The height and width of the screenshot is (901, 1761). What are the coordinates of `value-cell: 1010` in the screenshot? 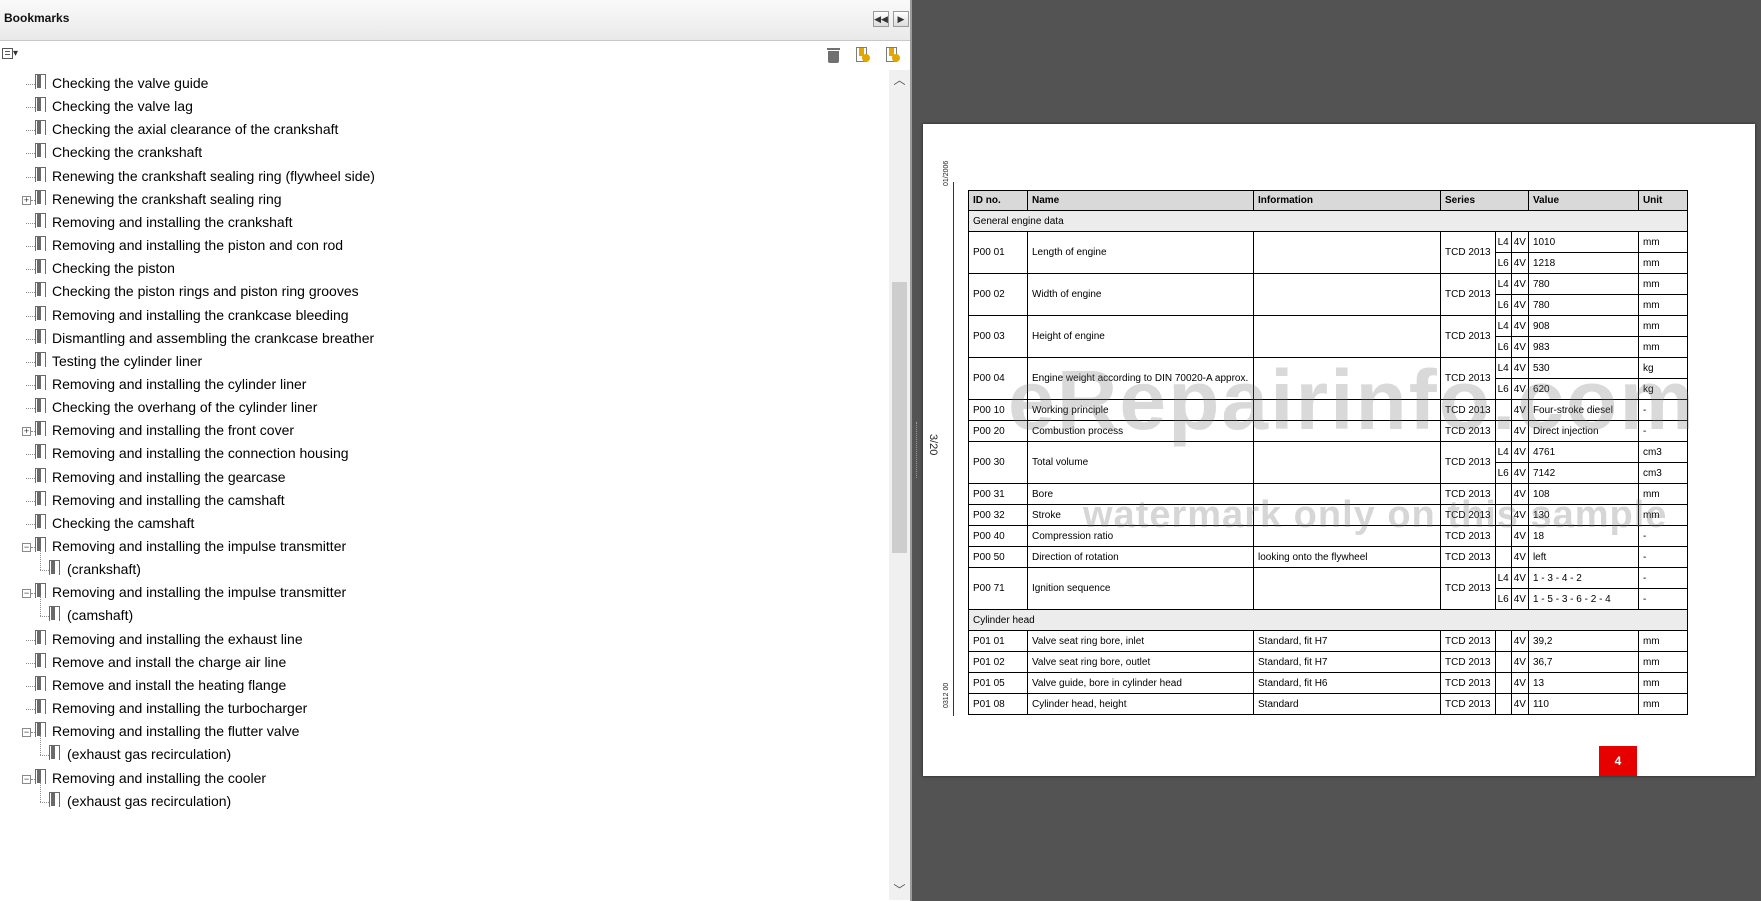 It's located at (1583, 242).